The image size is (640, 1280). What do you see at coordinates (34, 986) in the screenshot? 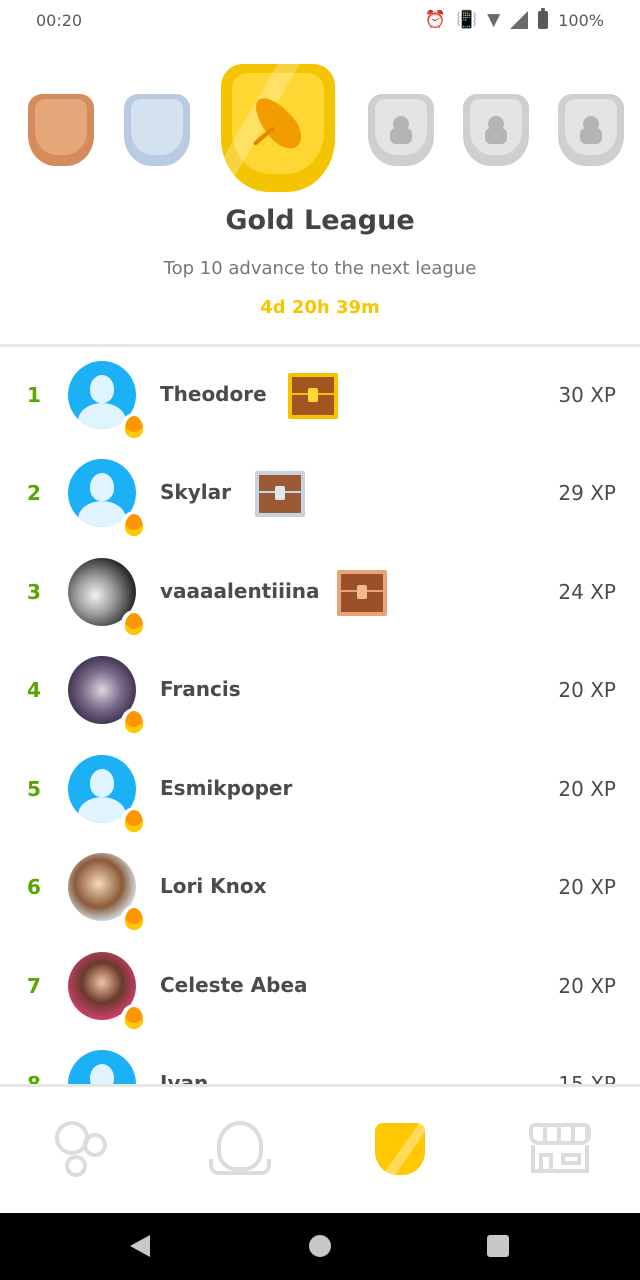
I see `rank-number: 7` at bounding box center [34, 986].